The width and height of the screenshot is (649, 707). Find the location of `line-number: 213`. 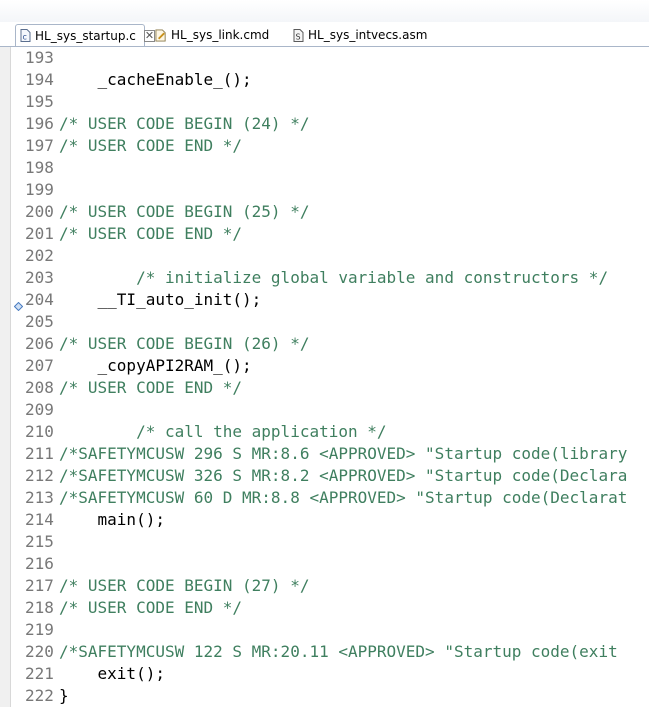

line-number: 213 is located at coordinates (39, 497).